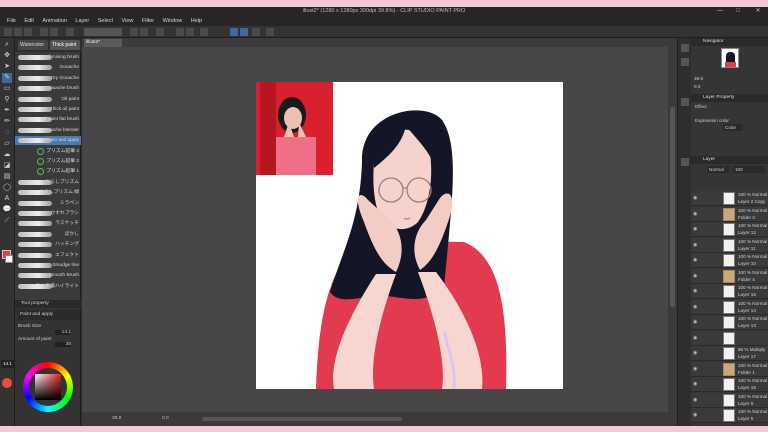  I want to click on fill-tool-icon: ◪, so click(7, 166).